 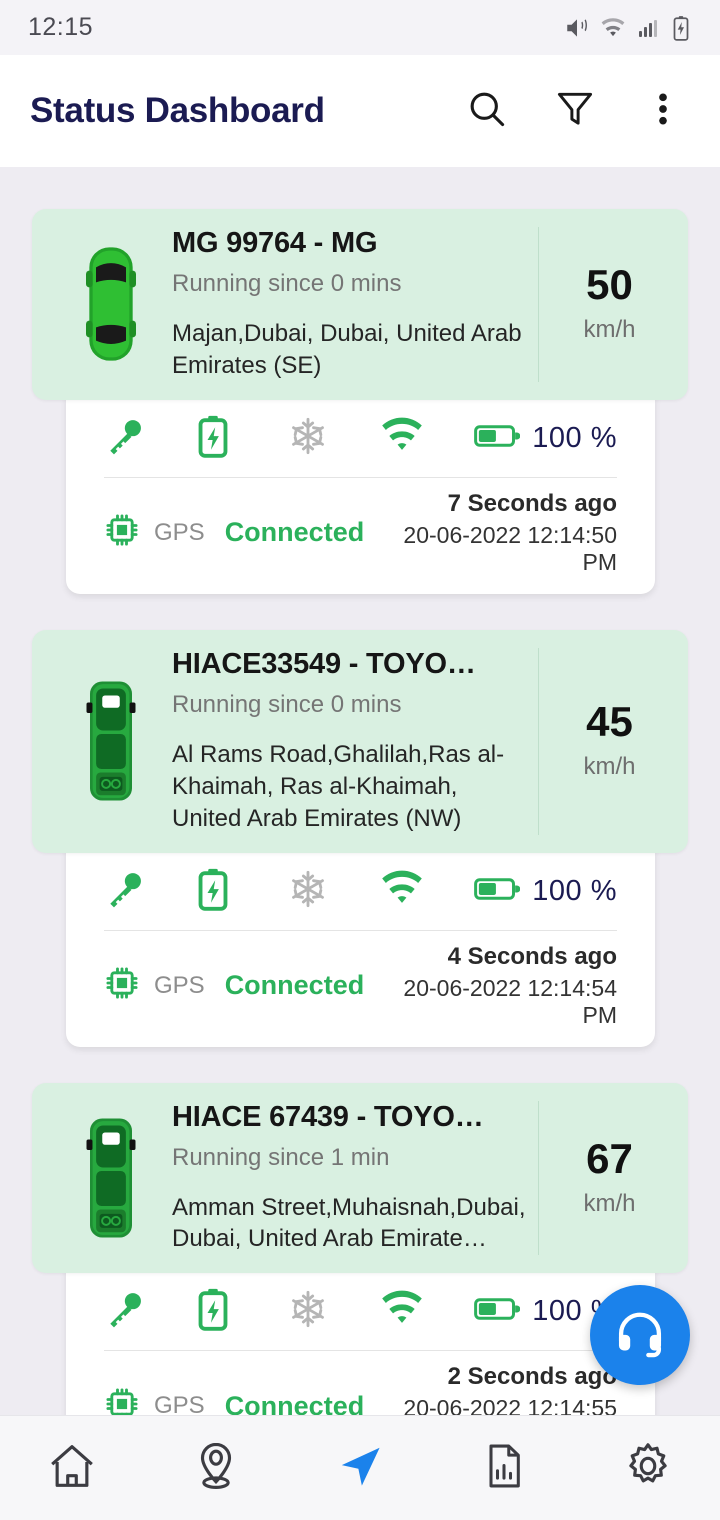 I want to click on overflow-menu-icon, so click(x=663, y=111).